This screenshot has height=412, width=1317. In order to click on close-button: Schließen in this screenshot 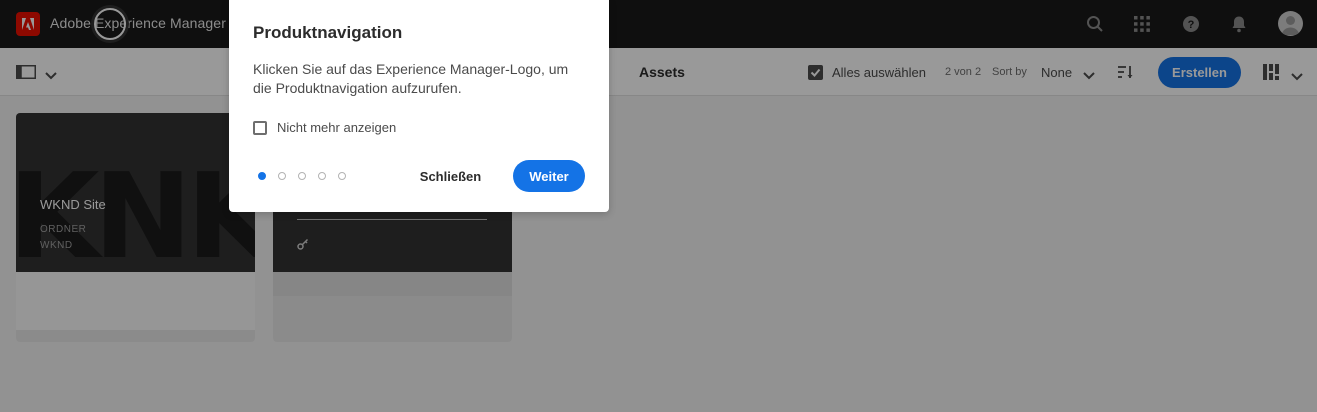, I will do `click(450, 176)`.